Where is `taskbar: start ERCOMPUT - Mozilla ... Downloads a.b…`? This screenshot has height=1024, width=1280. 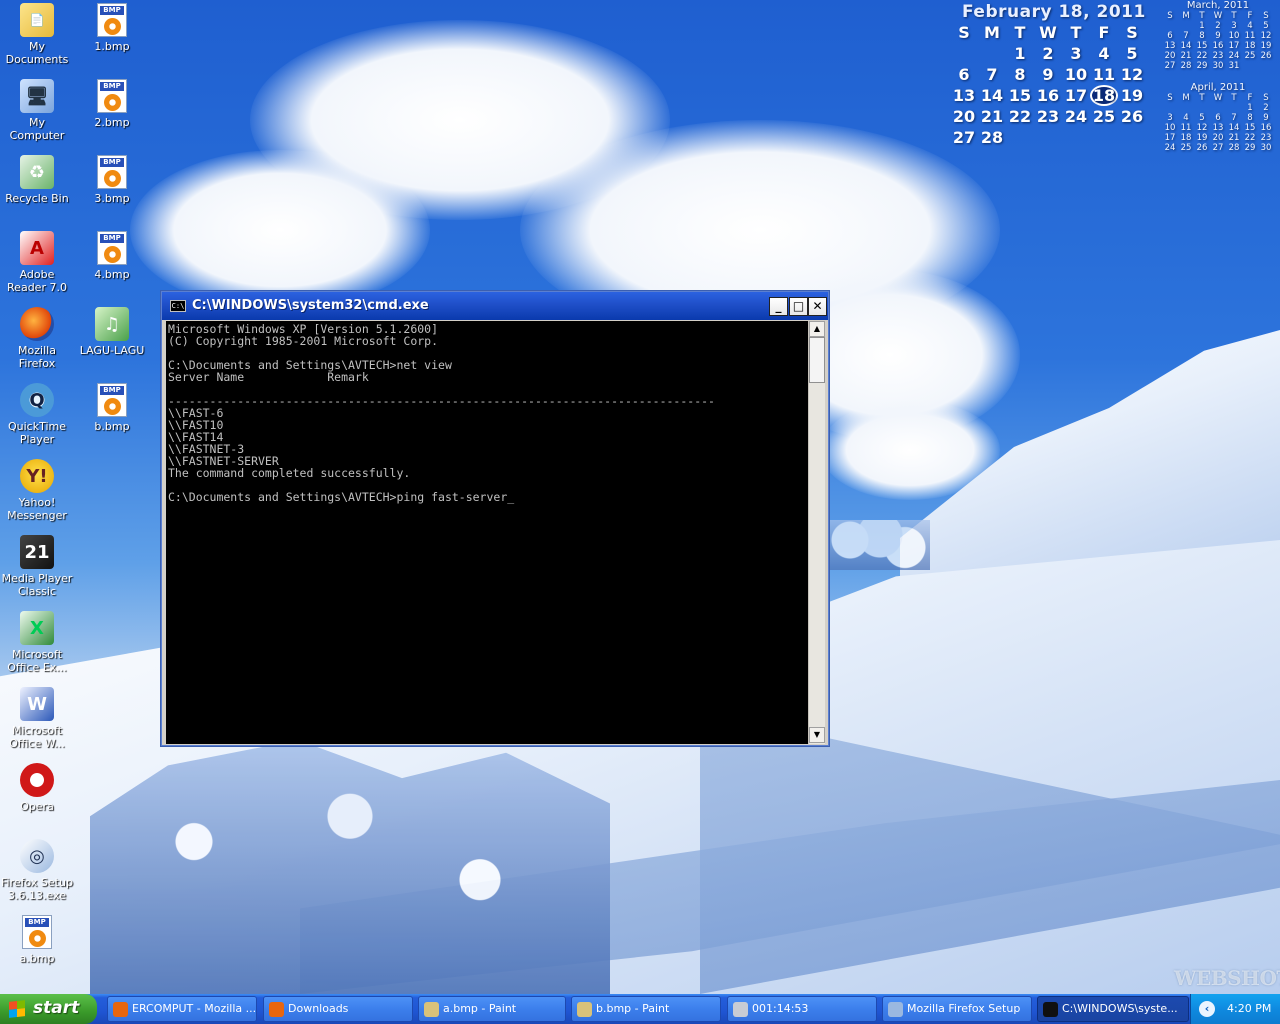 taskbar: start ERCOMPUT - Mozilla ... Downloads a.b… is located at coordinates (640, 1009).